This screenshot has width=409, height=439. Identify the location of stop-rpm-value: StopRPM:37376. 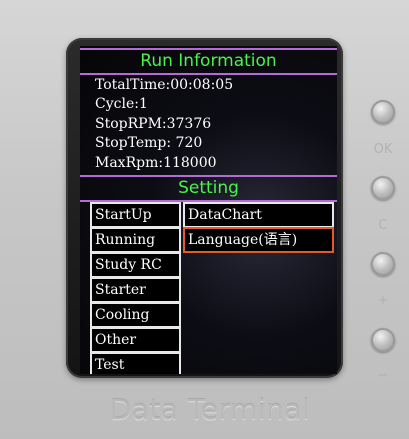
(153, 123).